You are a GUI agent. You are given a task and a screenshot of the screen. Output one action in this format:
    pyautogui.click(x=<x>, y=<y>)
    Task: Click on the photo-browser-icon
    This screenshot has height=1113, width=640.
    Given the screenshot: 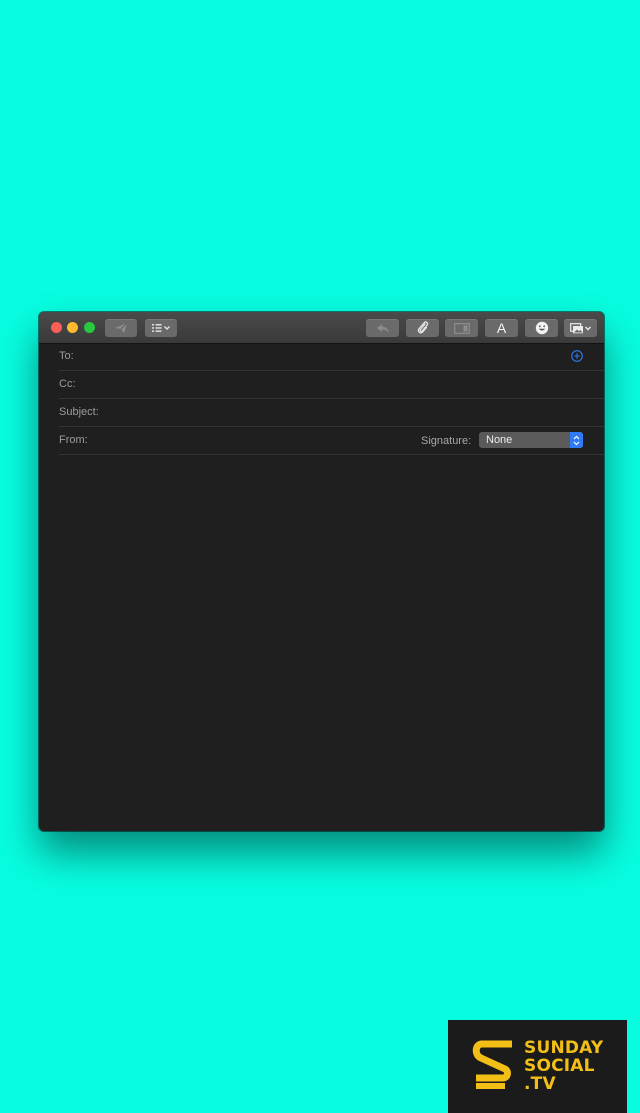 What is the action you would take?
    pyautogui.click(x=580, y=327)
    